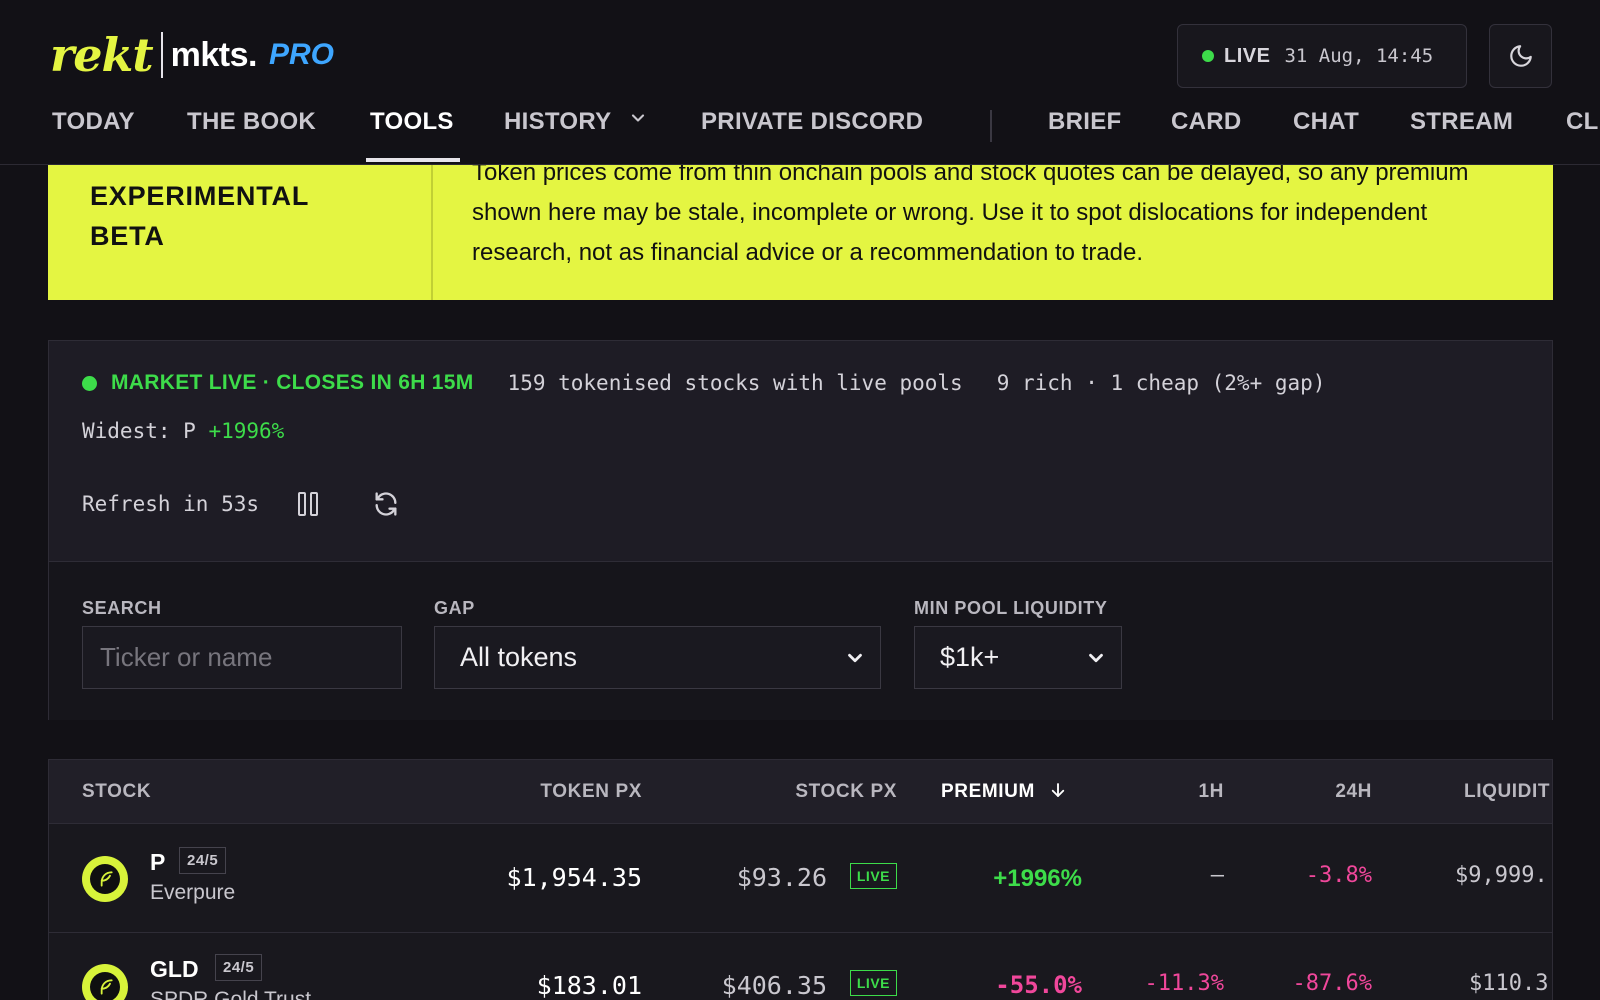 The height and width of the screenshot is (1000, 1600). I want to click on logo-pro: PRO, so click(301, 54).